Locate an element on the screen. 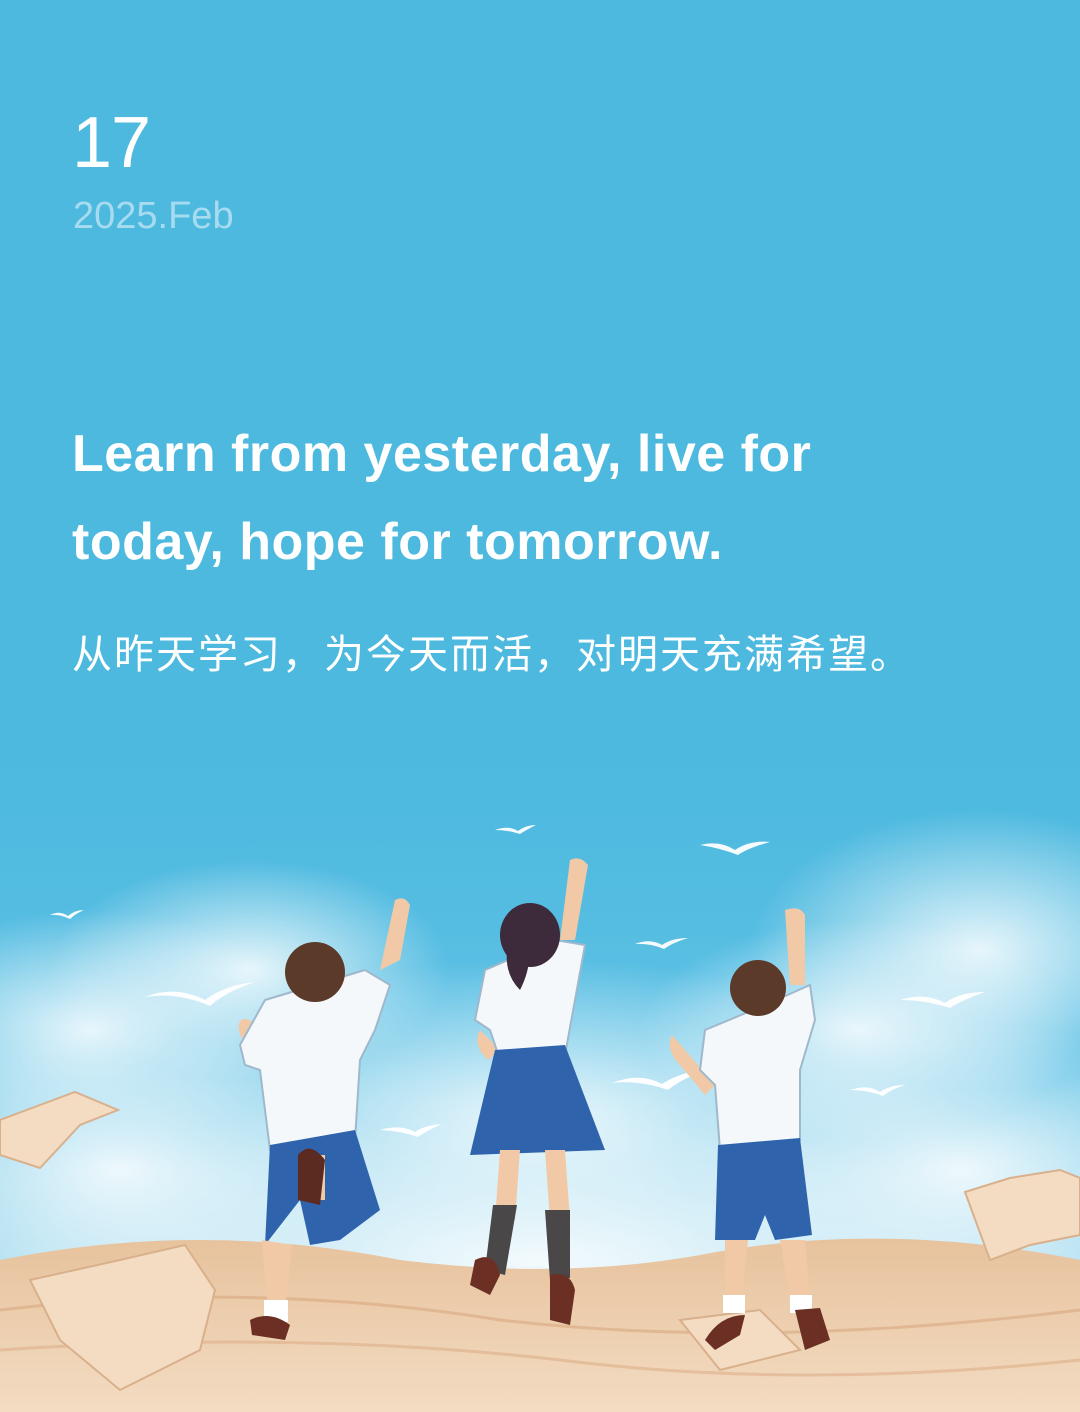 The height and width of the screenshot is (1412, 1080). date-day: 17 is located at coordinates (111, 143).